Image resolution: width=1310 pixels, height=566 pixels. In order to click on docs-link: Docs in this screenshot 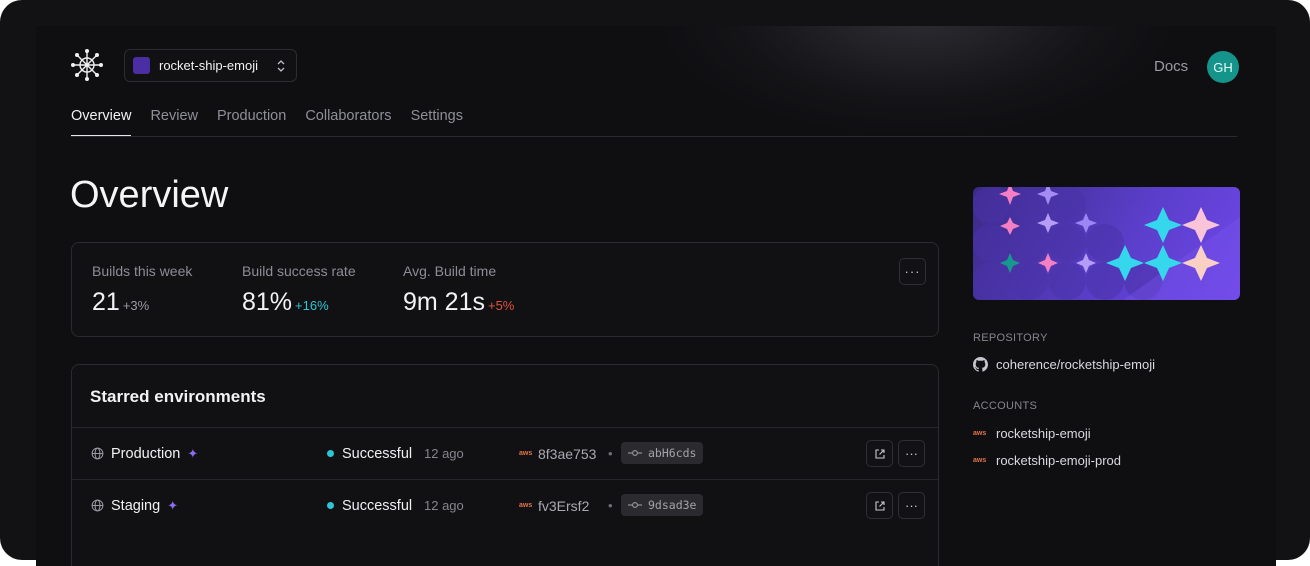, I will do `click(1171, 66)`.